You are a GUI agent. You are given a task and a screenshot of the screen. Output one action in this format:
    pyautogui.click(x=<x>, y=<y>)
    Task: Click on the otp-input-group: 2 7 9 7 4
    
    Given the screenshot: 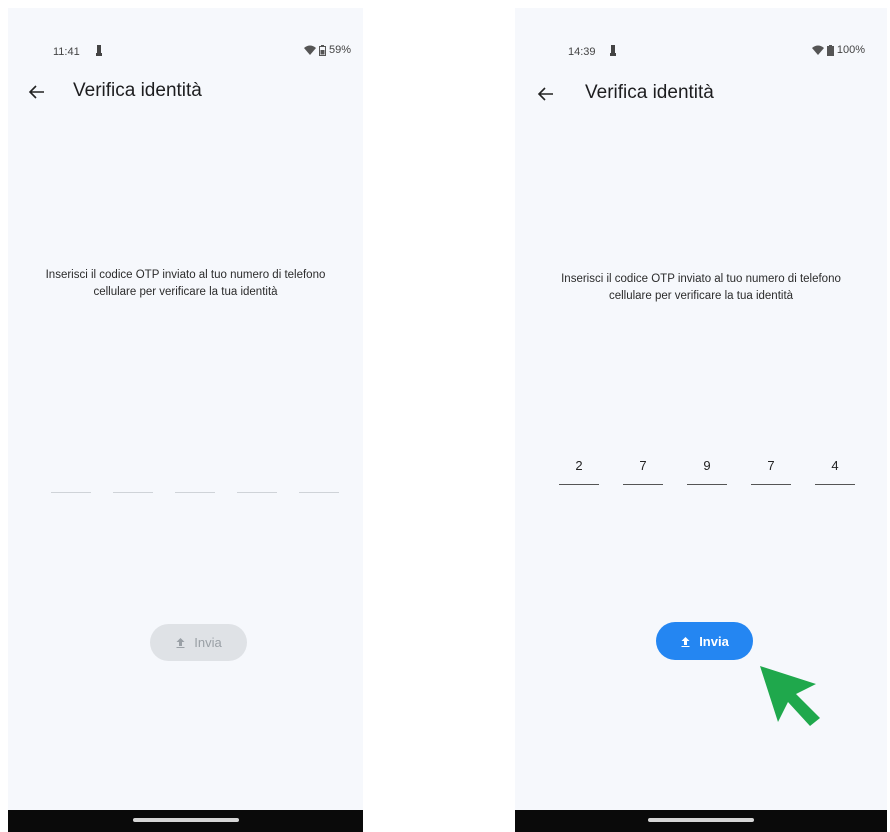 What is the action you would take?
    pyautogui.click(x=707, y=470)
    